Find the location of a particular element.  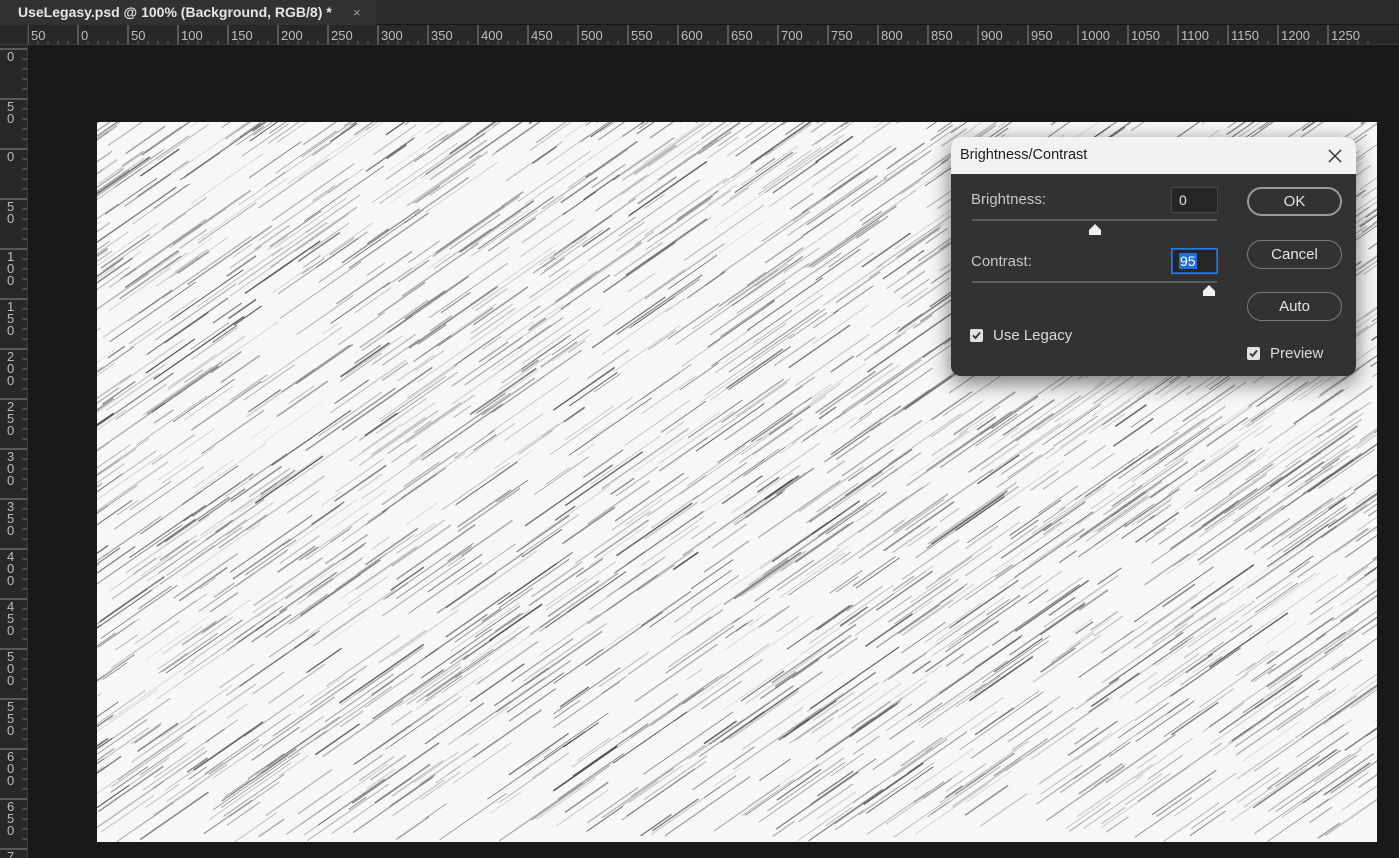

ok-button: OK is located at coordinates (1294, 201).